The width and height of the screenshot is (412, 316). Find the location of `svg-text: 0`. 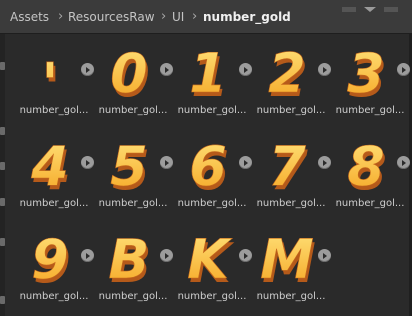

svg-text: 0 is located at coordinates (129, 72).